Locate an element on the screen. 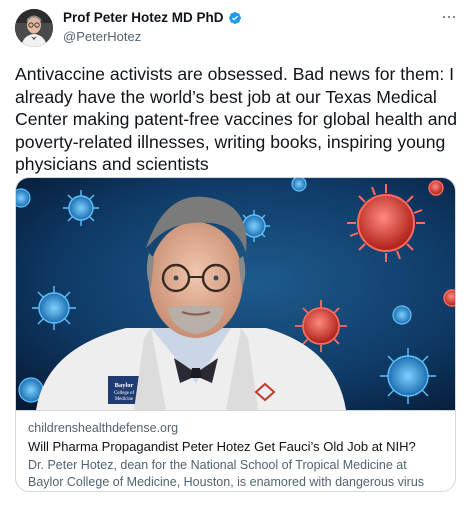 Image resolution: width=474 pixels, height=505 pixels. badge-line-2: College of is located at coordinates (124, 393).